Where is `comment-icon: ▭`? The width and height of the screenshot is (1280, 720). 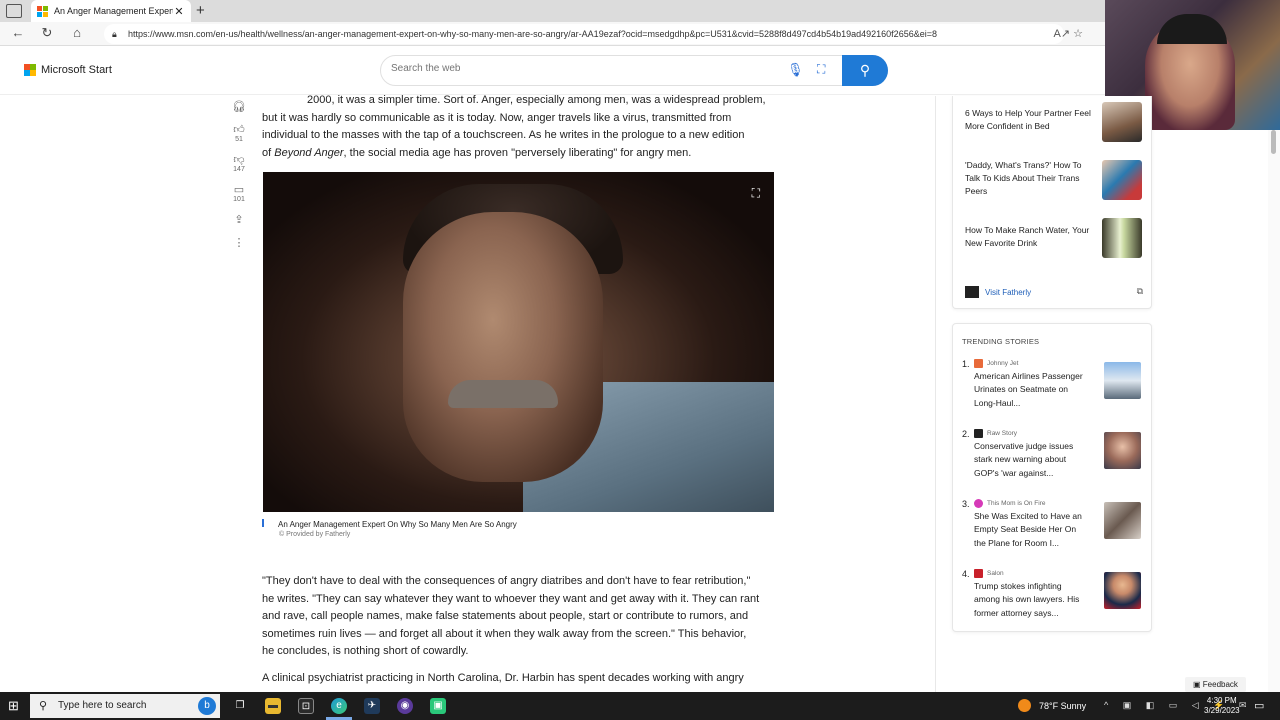
comment-icon: ▭ is located at coordinates (239, 190).